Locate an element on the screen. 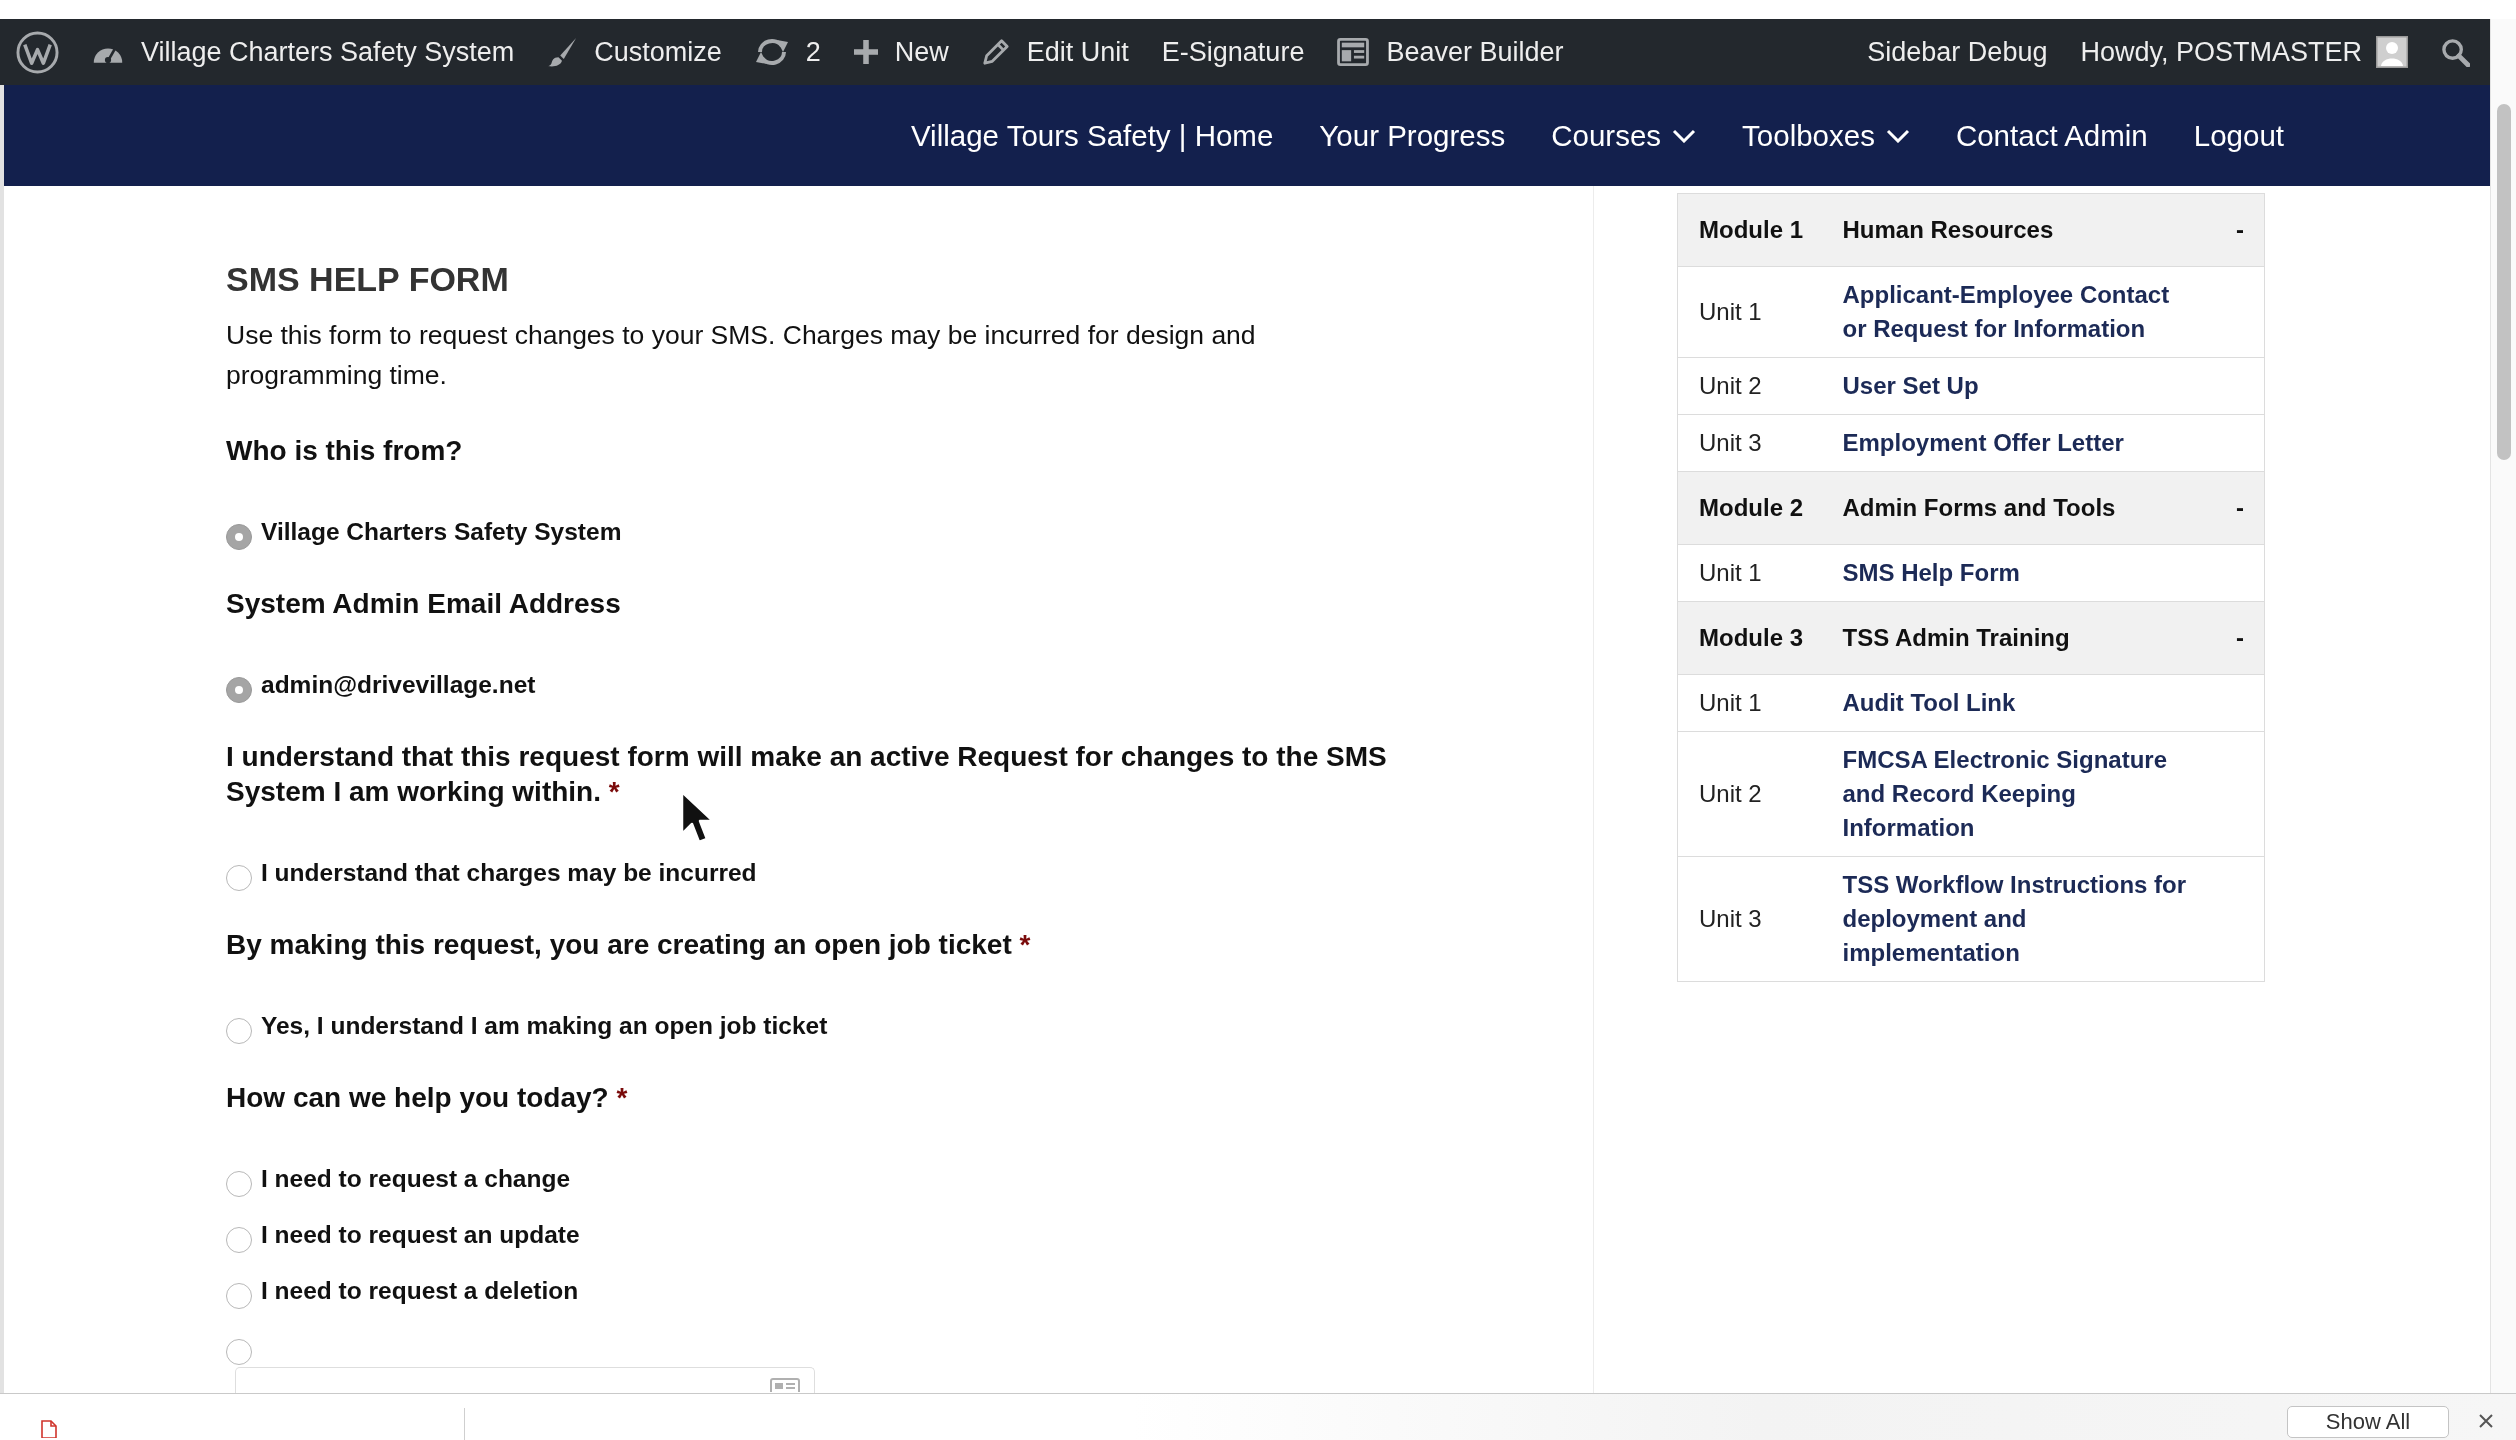  admin-bar-link: Edit Unit is located at coordinates (1055, 52).